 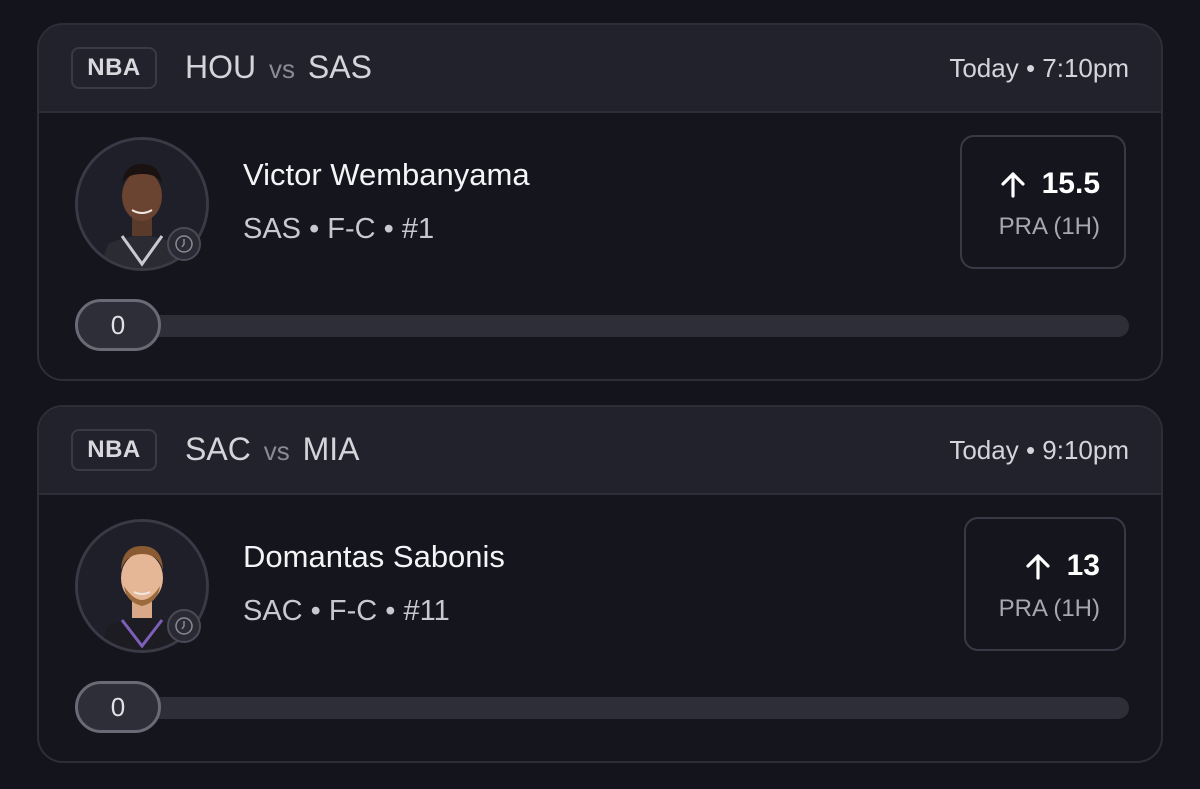 What do you see at coordinates (1039, 450) in the screenshot?
I see `game-time: Today • 9:10pm` at bounding box center [1039, 450].